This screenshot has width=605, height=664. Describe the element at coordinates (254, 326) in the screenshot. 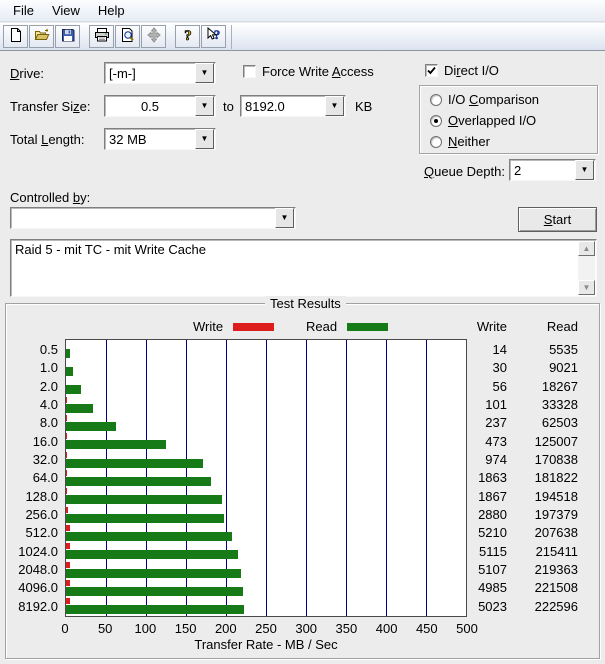

I see `legend-write-swatch` at that location.